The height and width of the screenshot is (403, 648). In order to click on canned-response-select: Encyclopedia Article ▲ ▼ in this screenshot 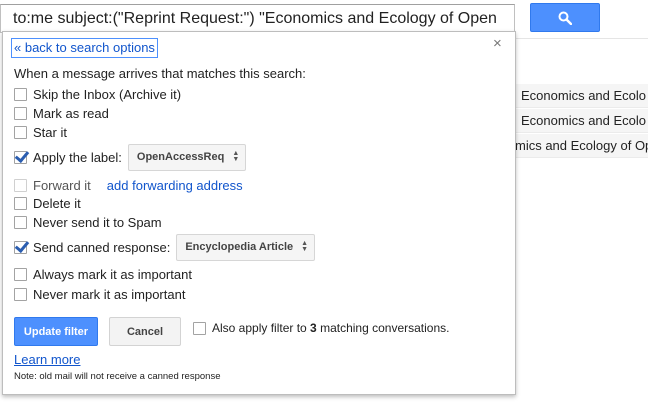, I will do `click(246, 247)`.